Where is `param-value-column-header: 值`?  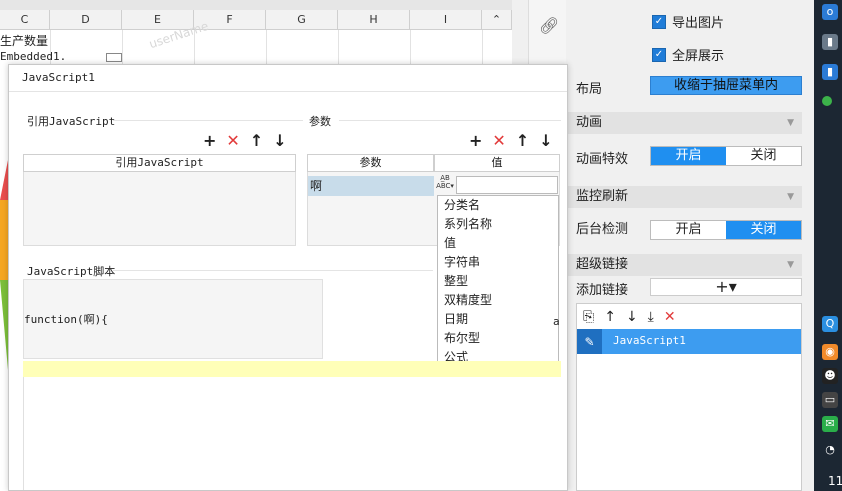
param-value-column-header: 值 is located at coordinates (497, 163).